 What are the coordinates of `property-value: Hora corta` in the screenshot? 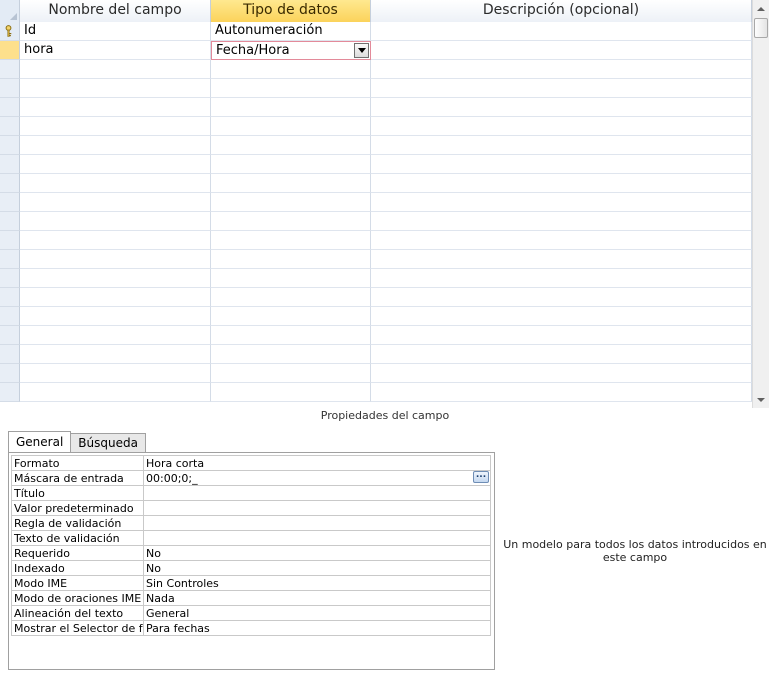 It's located at (317, 463).